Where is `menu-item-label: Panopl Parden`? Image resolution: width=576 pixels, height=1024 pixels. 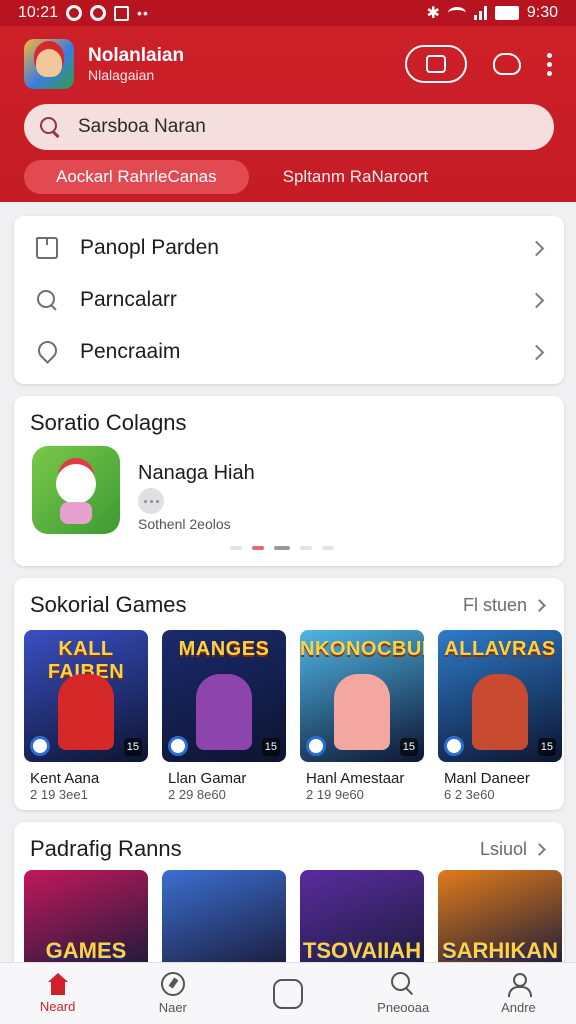
menu-item-label: Panopl Parden is located at coordinates (149, 247).